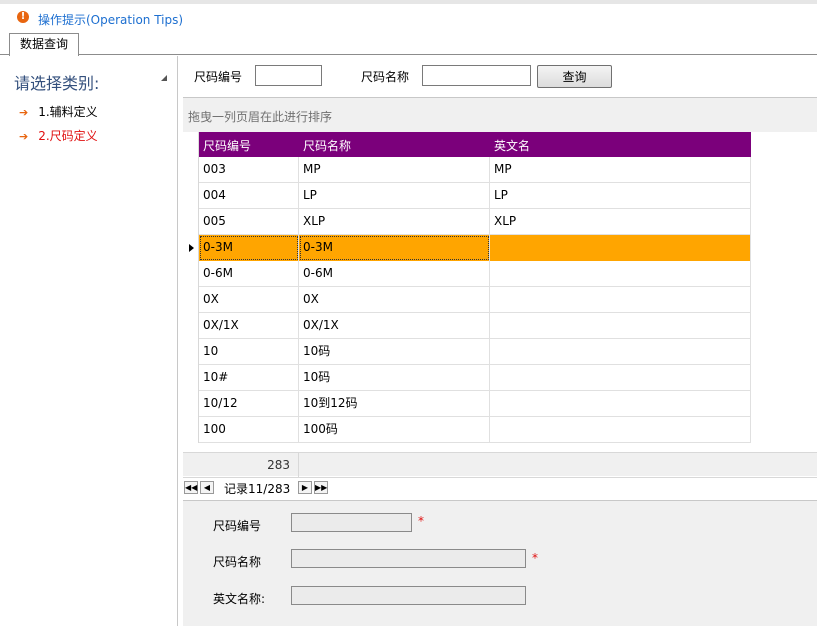 Image resolution: width=817 pixels, height=626 pixels. I want to click on table-row: 003 MP MP, so click(467, 170).